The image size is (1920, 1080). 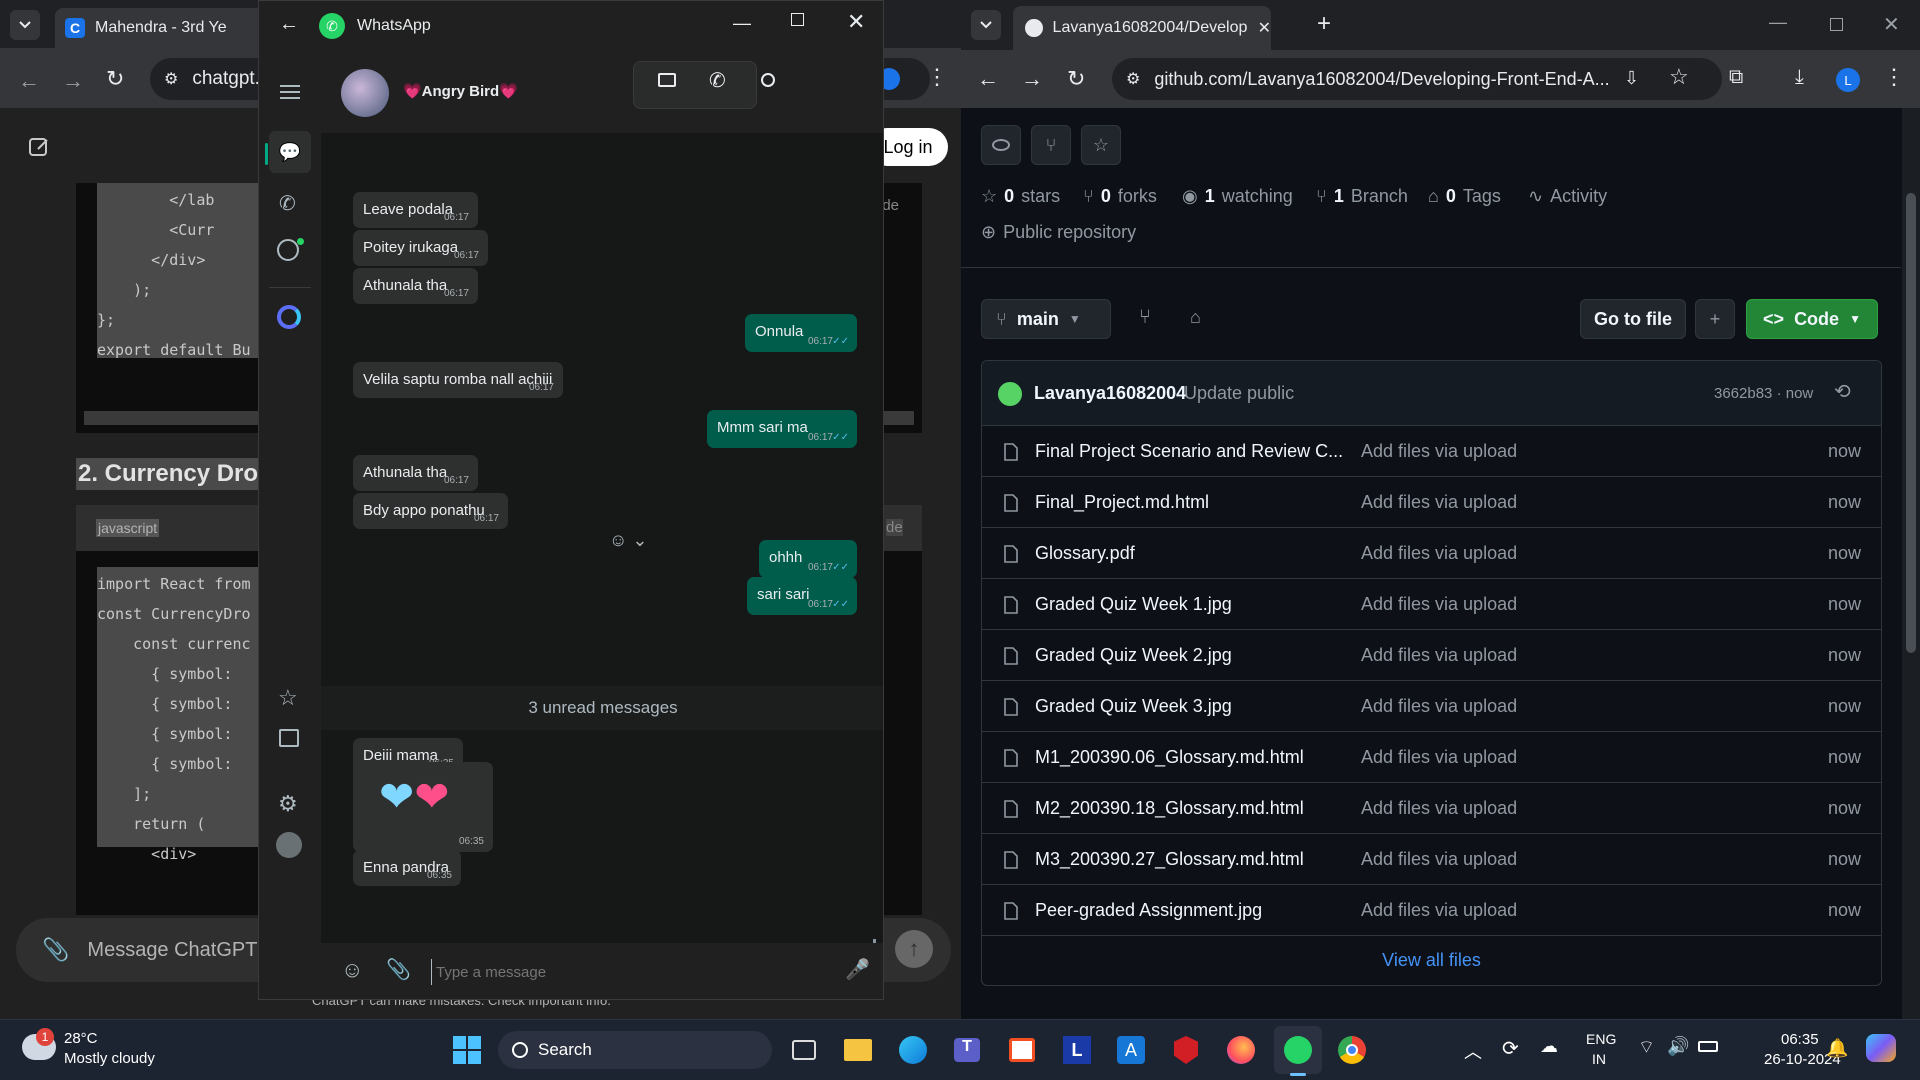 What do you see at coordinates (1133, 706) in the screenshot?
I see `file-name-link: Graded Quiz Week 3.jpg` at bounding box center [1133, 706].